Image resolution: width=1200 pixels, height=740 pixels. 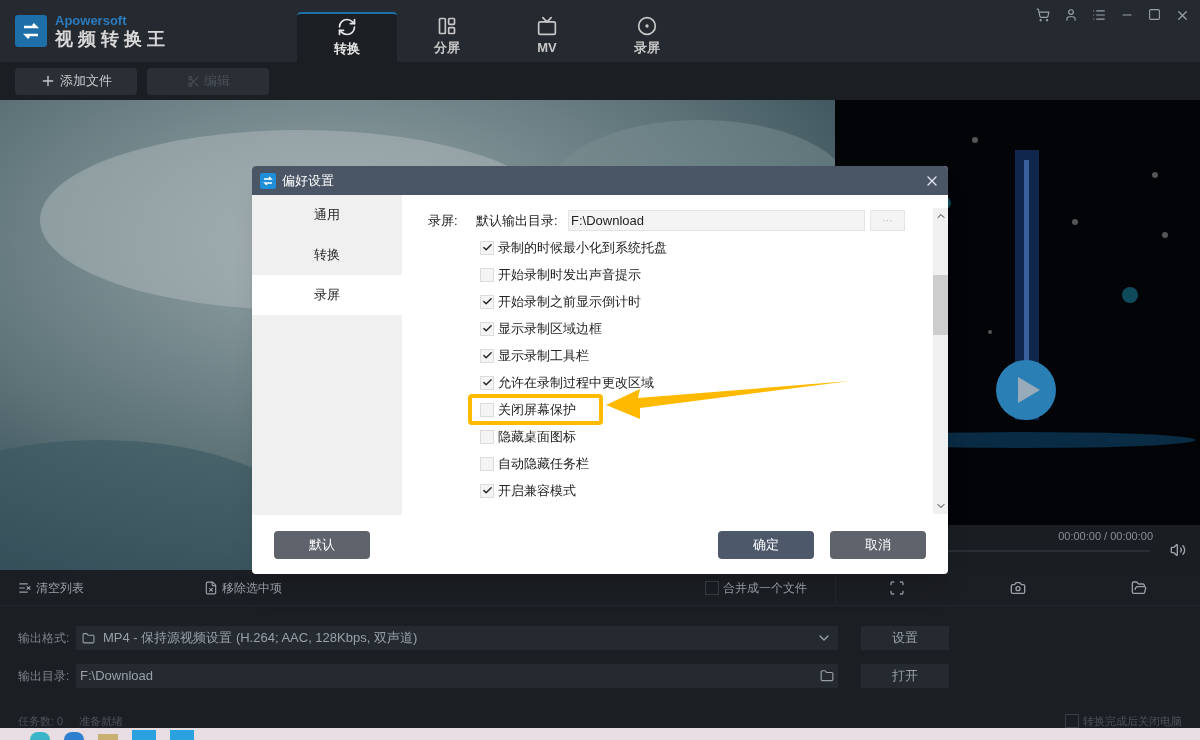 What do you see at coordinates (25, 587) in the screenshot?
I see `clear-list-icon` at bounding box center [25, 587].